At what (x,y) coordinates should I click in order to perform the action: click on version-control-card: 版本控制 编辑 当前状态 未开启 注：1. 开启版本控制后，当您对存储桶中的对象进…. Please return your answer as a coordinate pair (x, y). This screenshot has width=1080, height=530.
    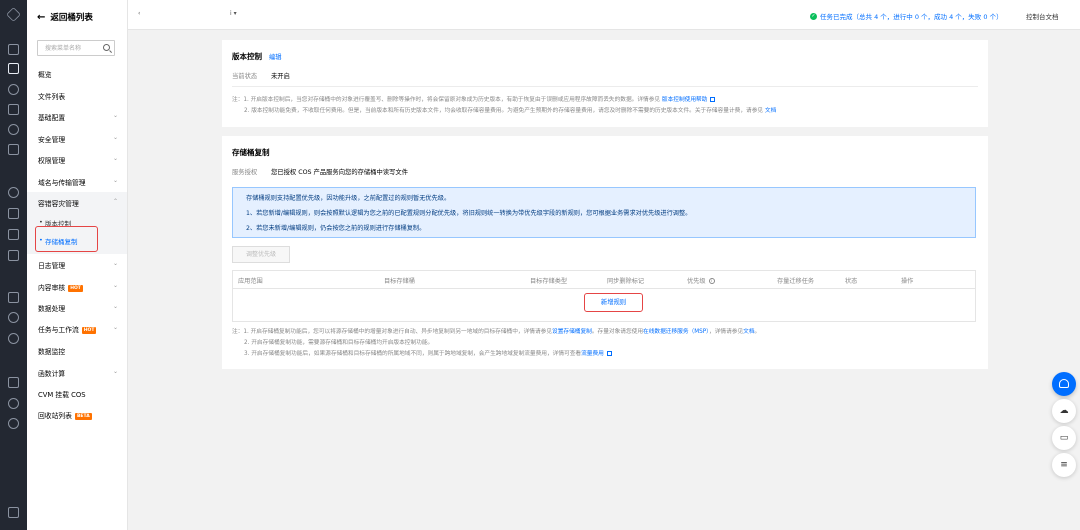
    Looking at the image, I should click on (605, 83).